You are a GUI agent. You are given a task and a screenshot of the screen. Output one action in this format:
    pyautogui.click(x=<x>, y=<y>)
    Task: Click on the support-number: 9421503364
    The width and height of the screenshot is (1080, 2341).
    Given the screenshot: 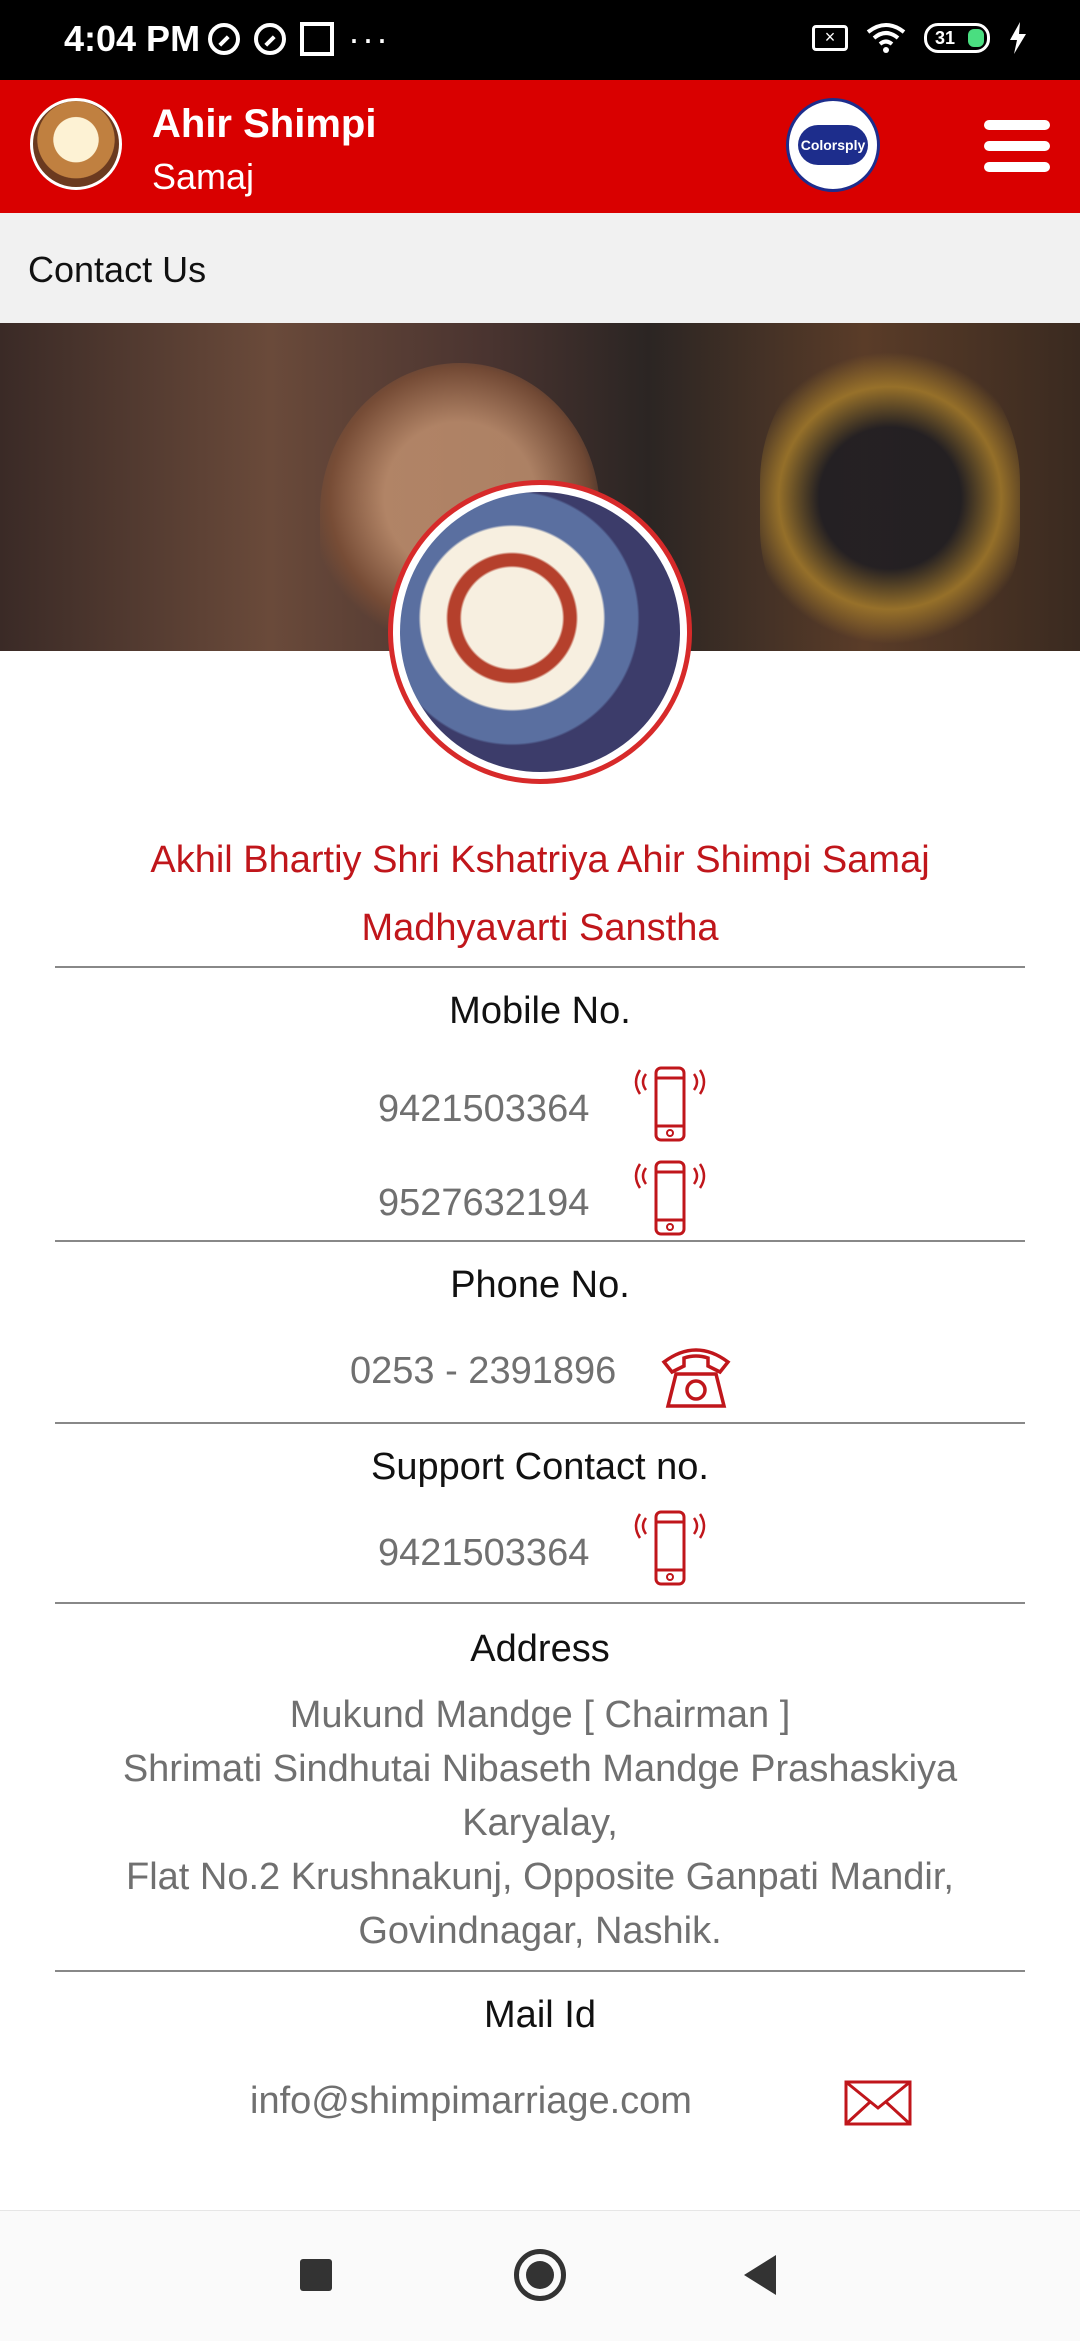 What is the action you would take?
    pyautogui.click(x=483, y=1553)
    